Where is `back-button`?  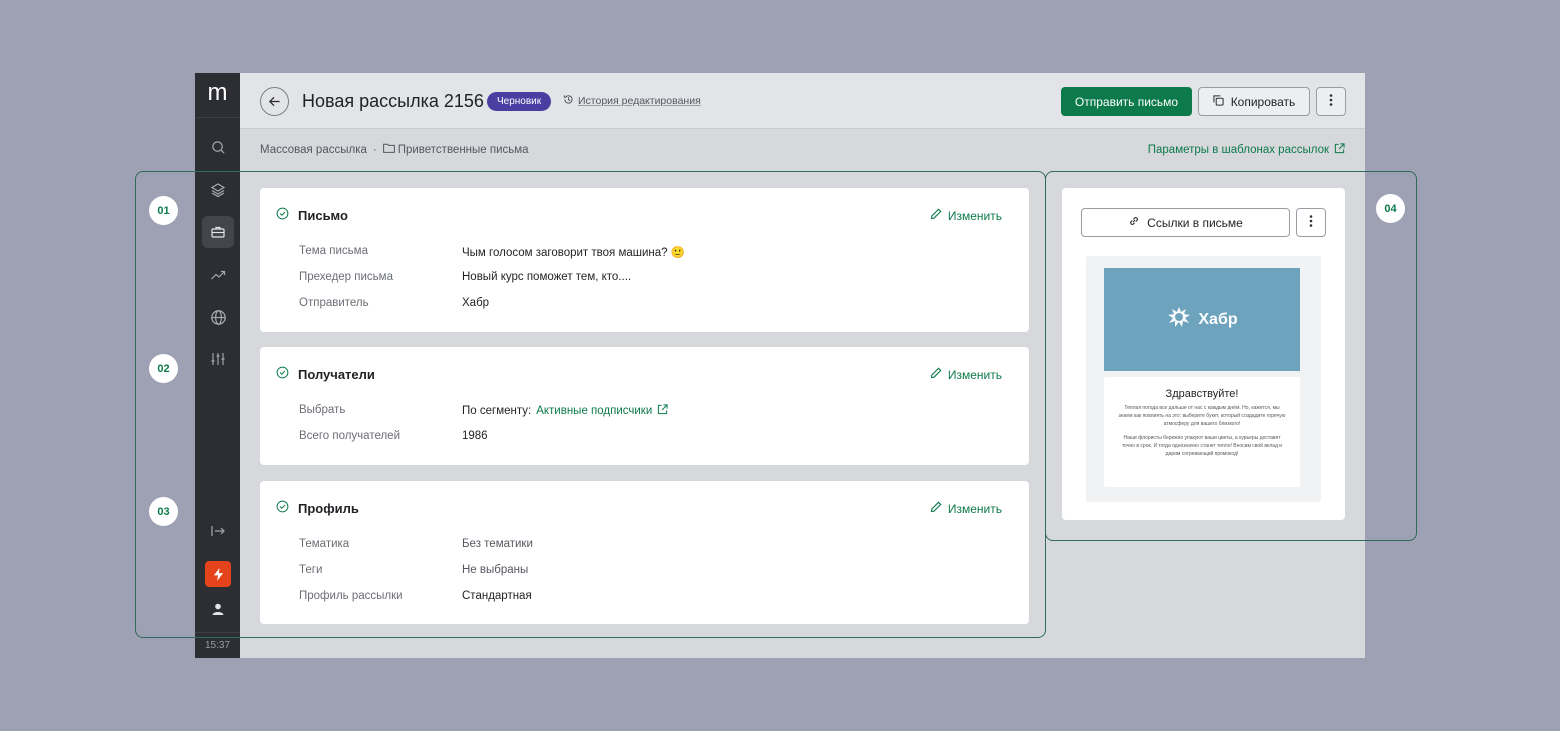
back-button is located at coordinates (274, 101).